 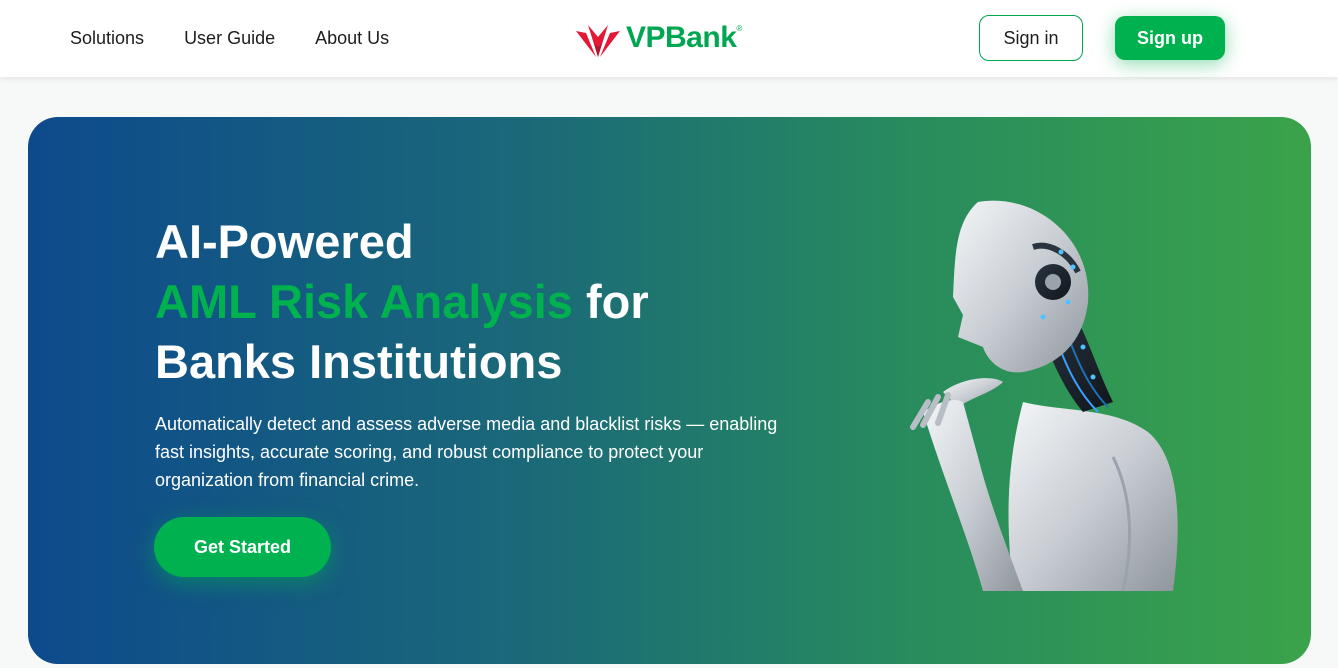 What do you see at coordinates (284, 241) in the screenshot?
I see `headline-line-1: AI-Powered` at bounding box center [284, 241].